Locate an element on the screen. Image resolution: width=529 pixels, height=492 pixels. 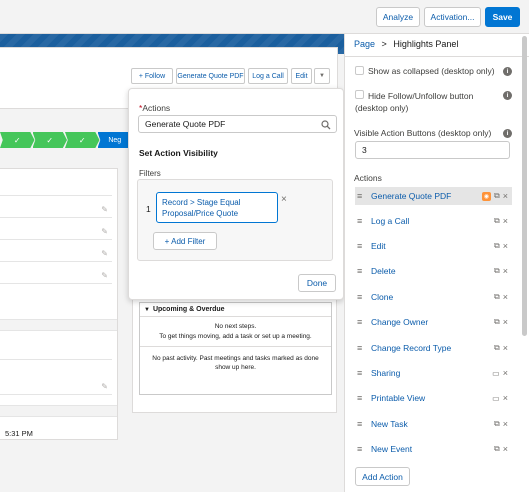
add-filter-button: + Add Filter is located at coordinates (185, 241).